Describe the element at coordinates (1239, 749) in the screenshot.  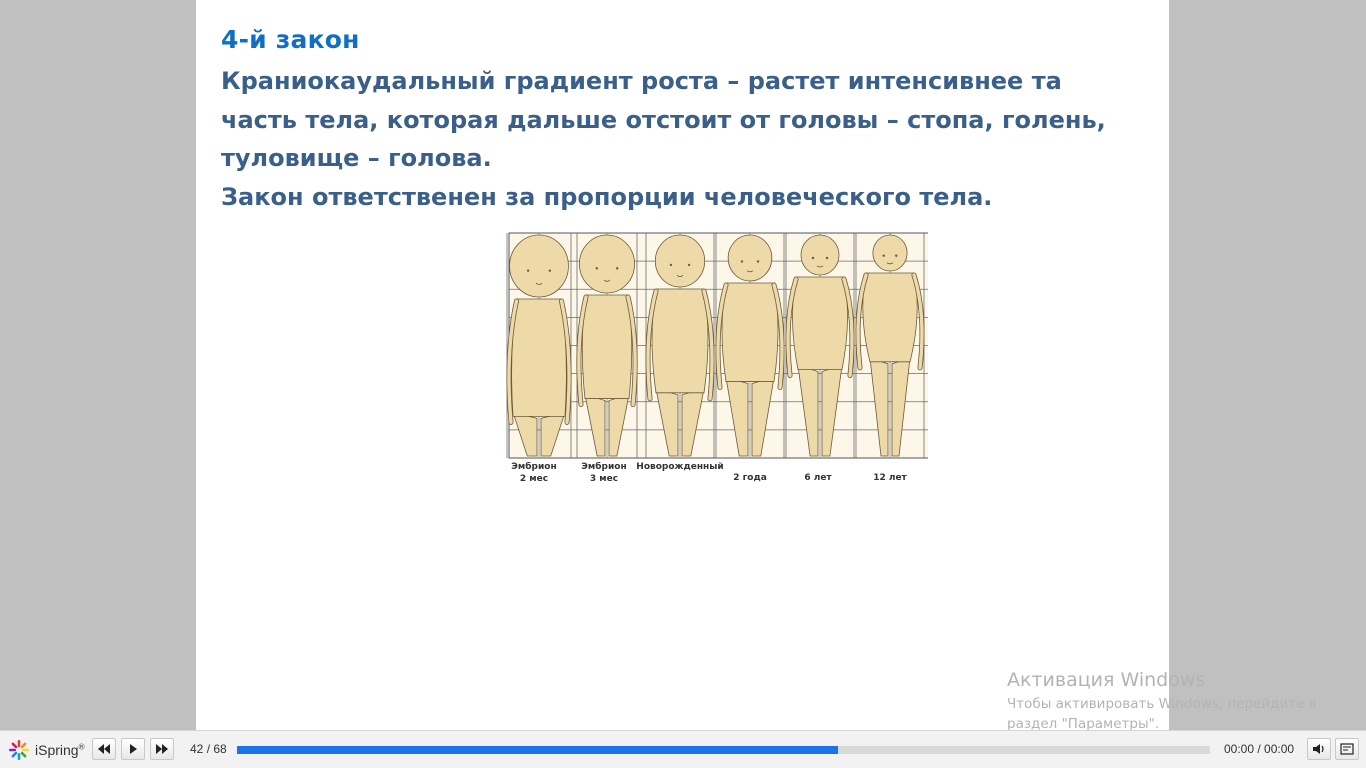
I see `time-current: 00:00` at that location.